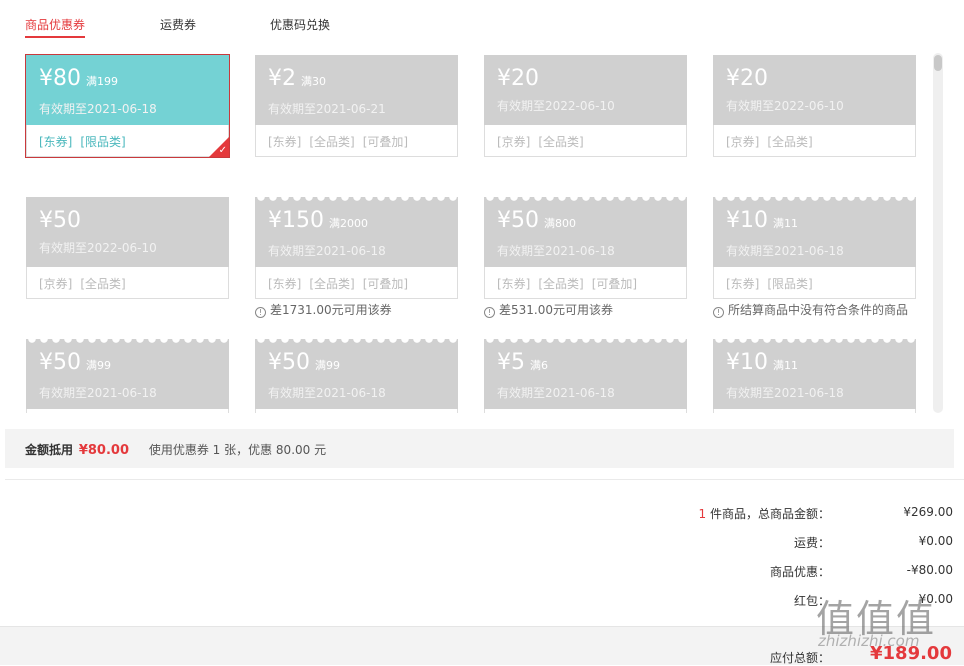 The height and width of the screenshot is (666, 964). I want to click on coupon-amount: ¥150, so click(296, 220).